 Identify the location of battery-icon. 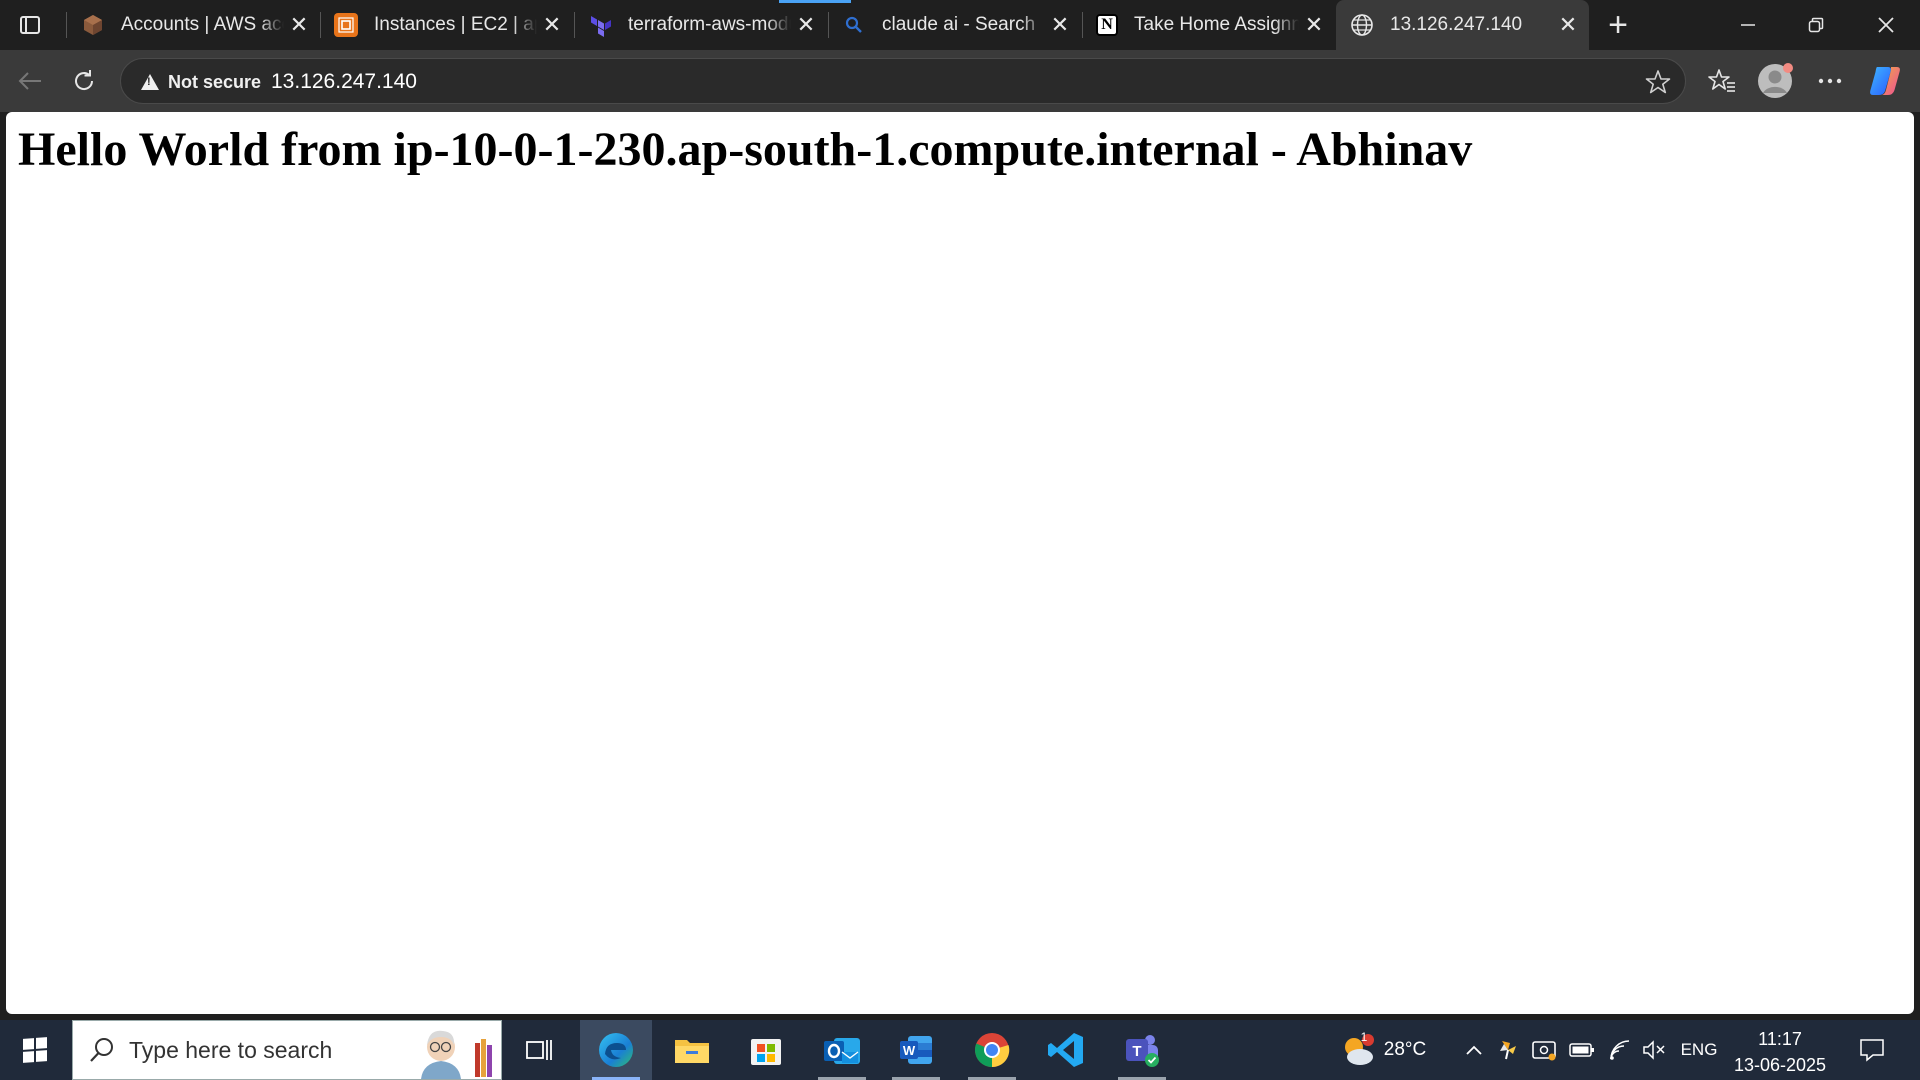
(1581, 1050).